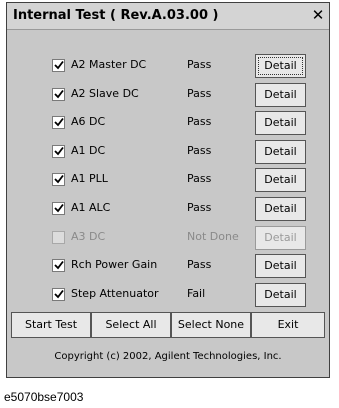 This screenshot has width=339, height=408. What do you see at coordinates (44, 397) in the screenshot?
I see `image-caption: e5070bse7003` at bounding box center [44, 397].